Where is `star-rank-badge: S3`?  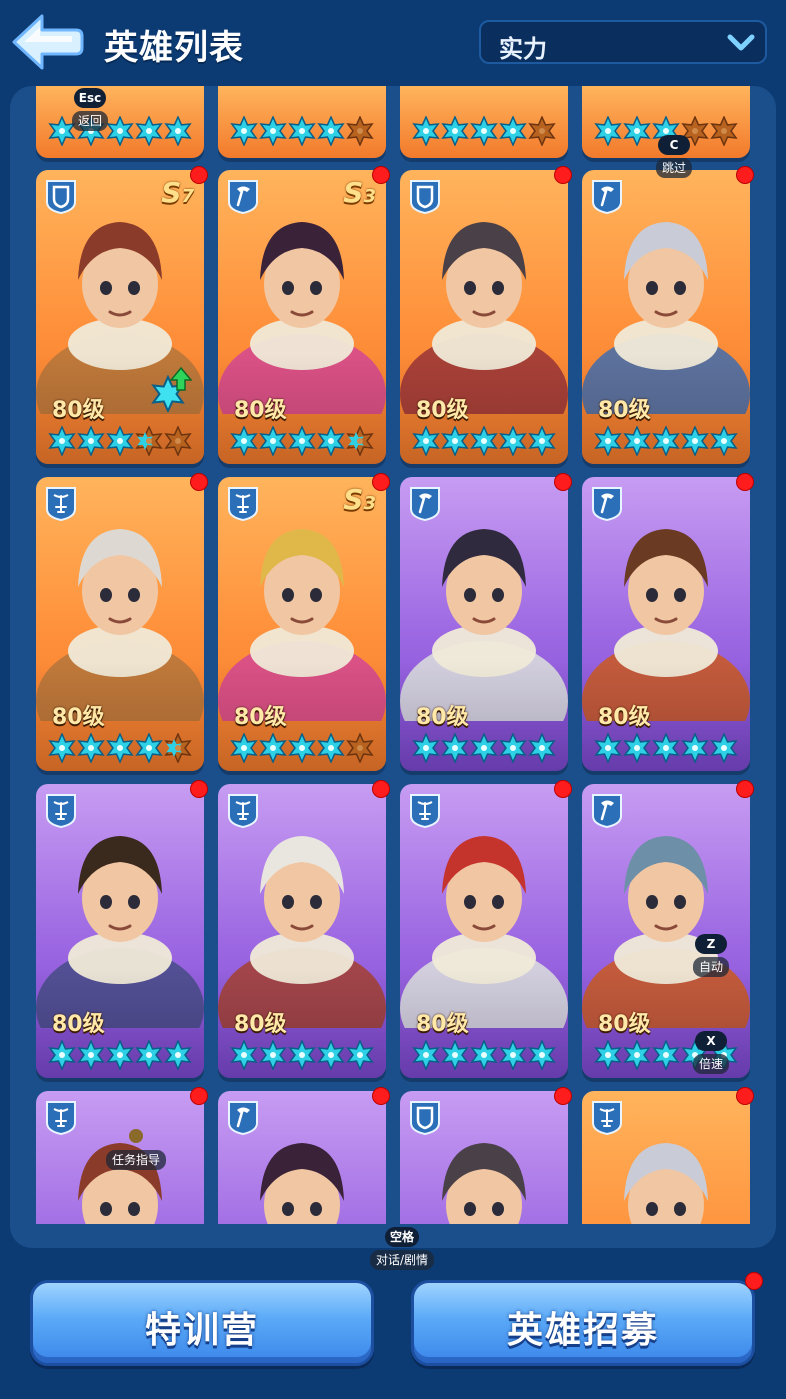 star-rank-badge: S3 is located at coordinates (359, 499).